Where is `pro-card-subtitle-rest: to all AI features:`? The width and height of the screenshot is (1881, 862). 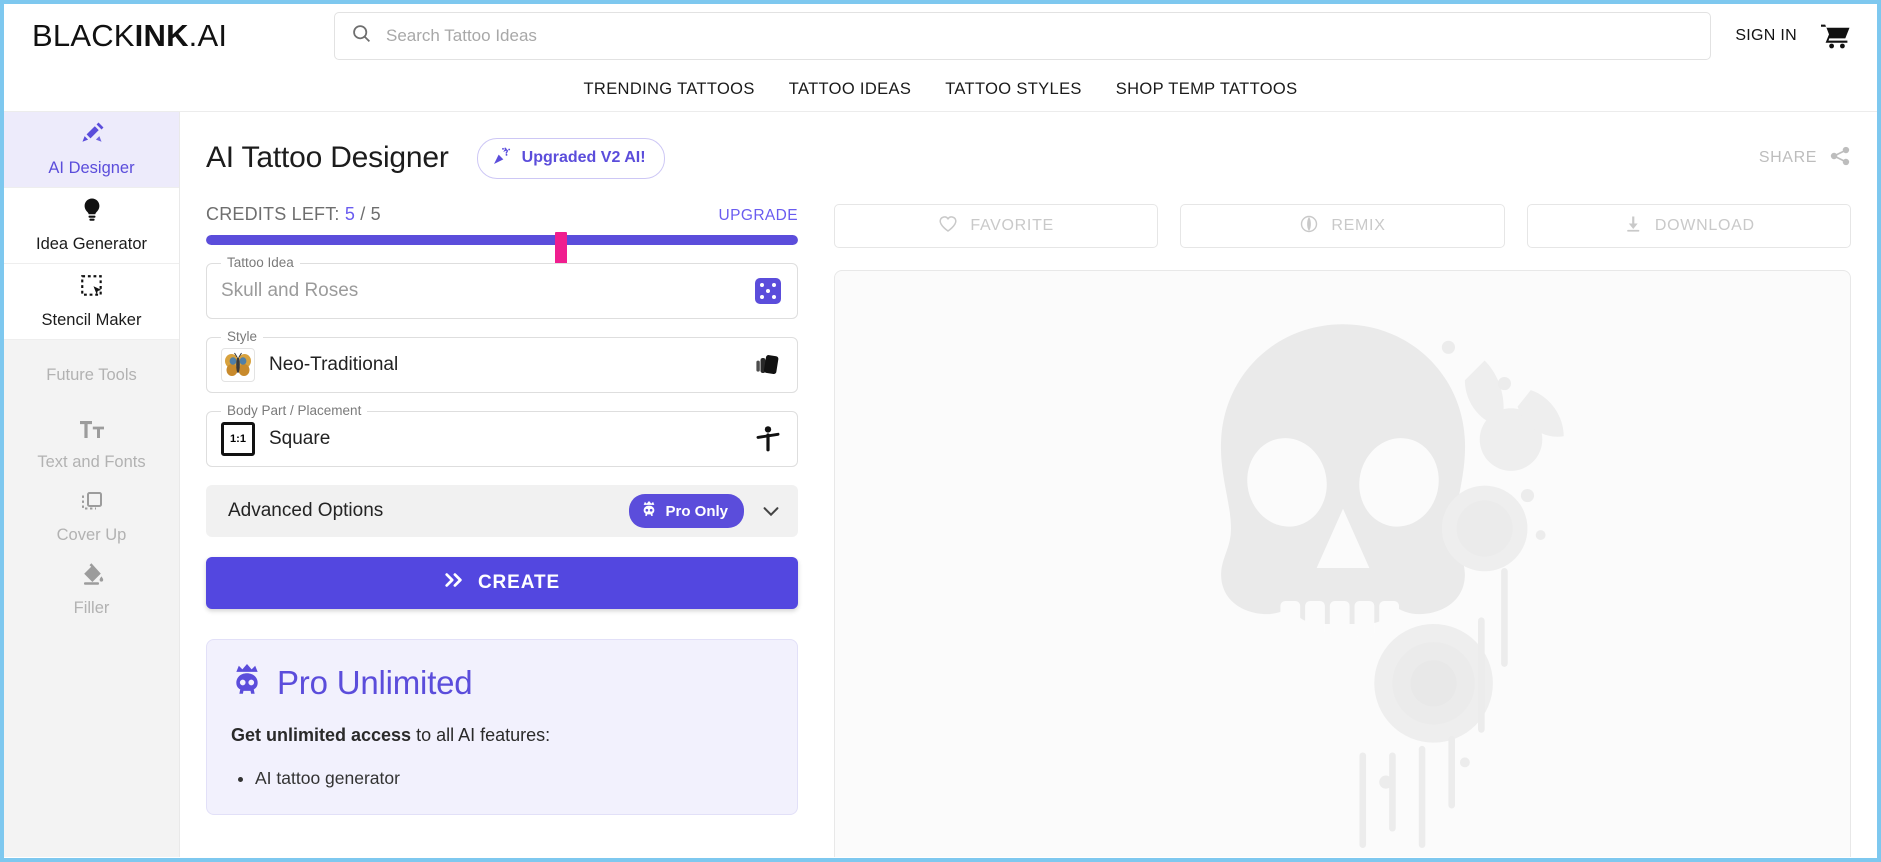
pro-card-subtitle-rest: to all AI features: is located at coordinates (481, 735).